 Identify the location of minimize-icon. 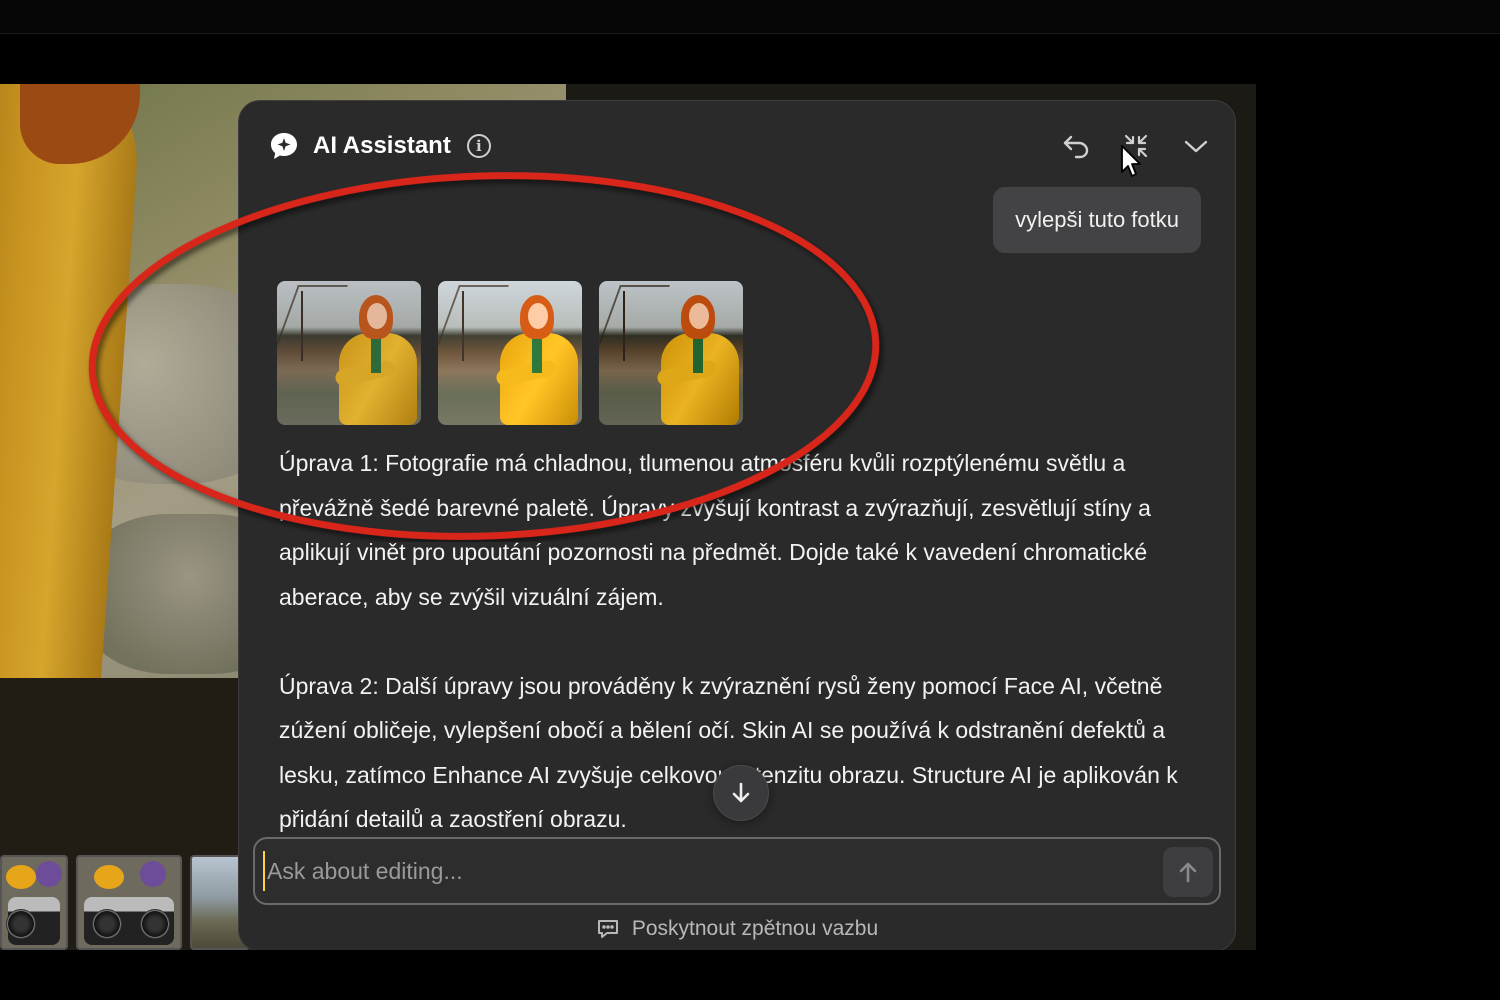
(1136, 146).